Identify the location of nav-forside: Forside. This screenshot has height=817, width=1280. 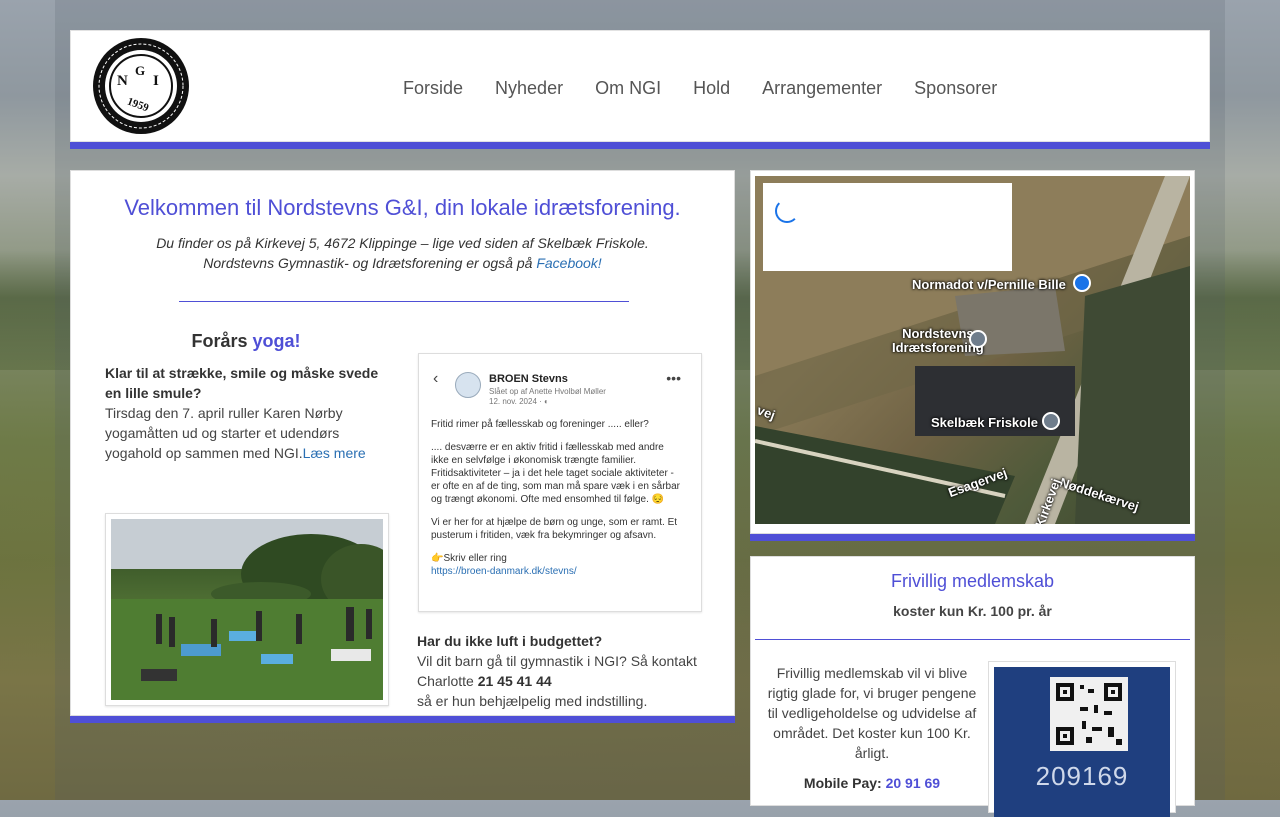
(433, 88).